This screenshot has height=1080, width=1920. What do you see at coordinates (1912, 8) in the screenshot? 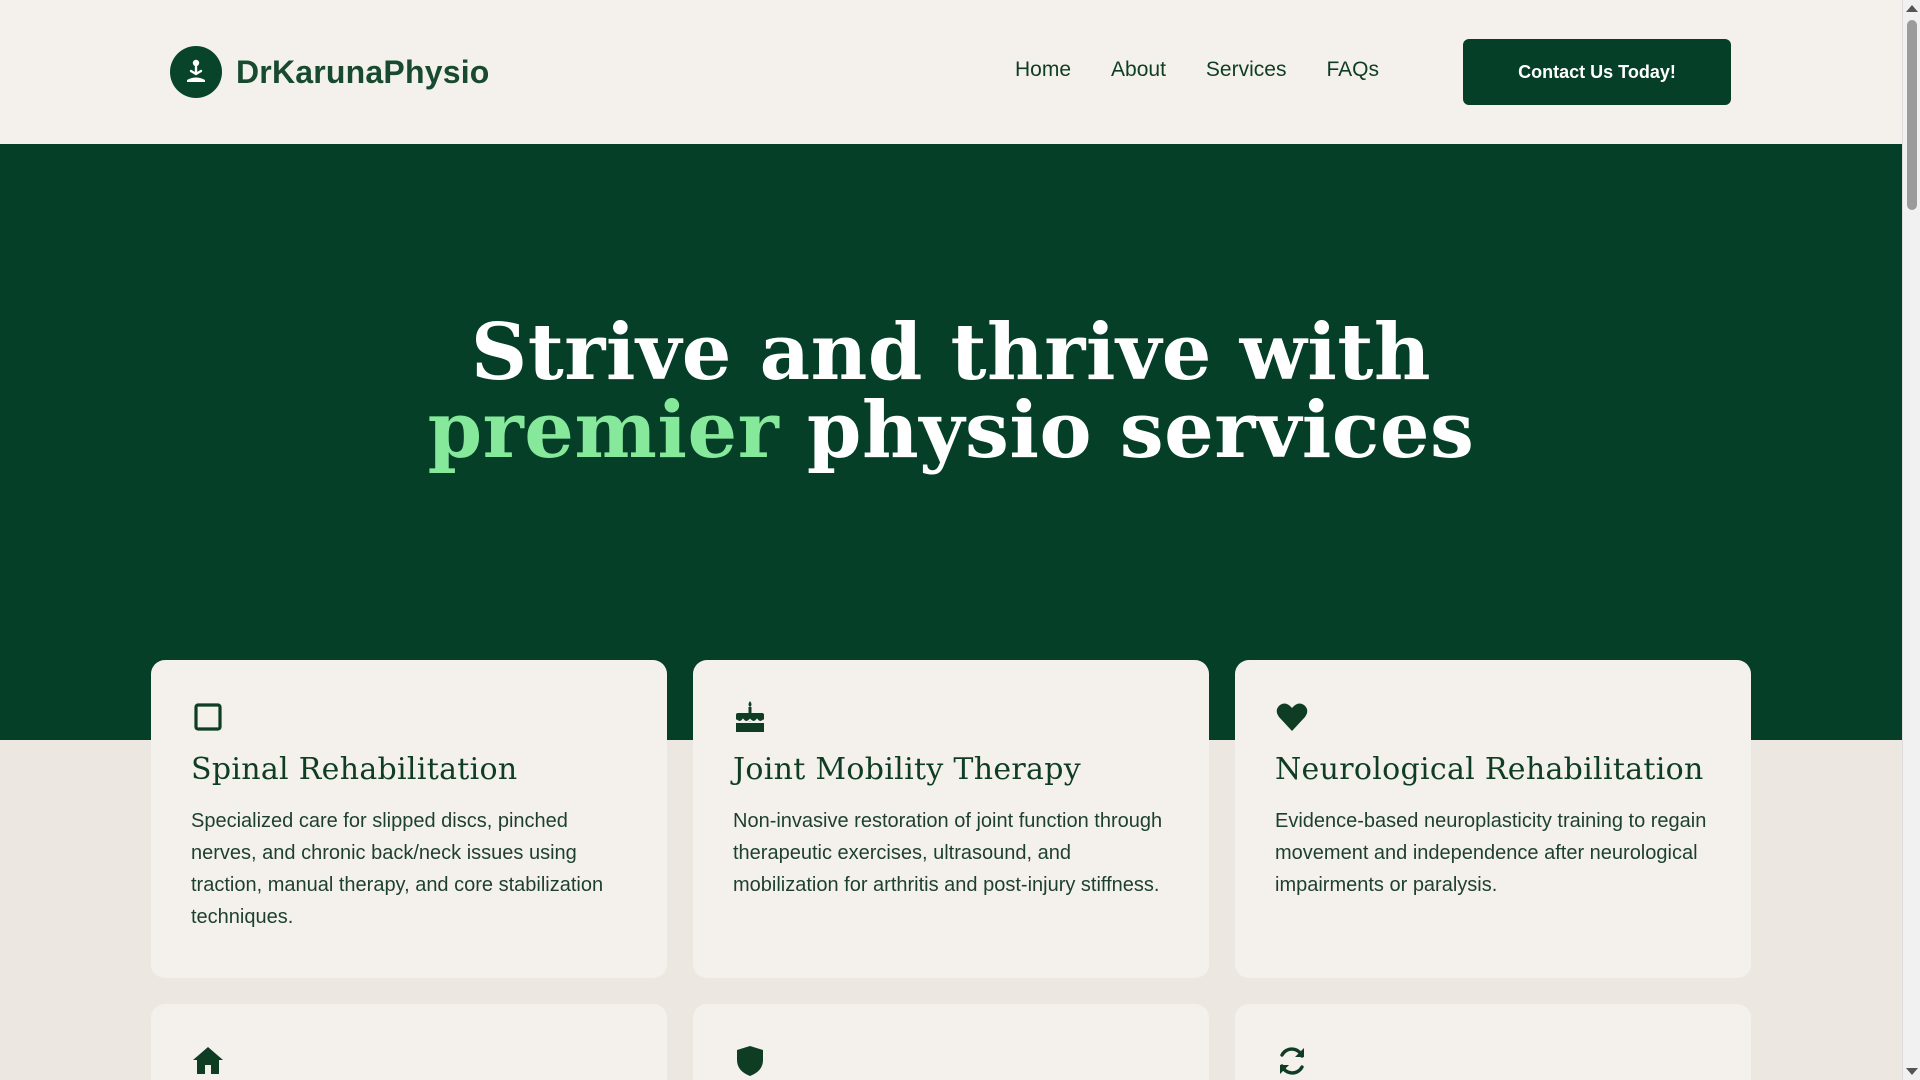
I see `scroll-up-arrow-icon` at bounding box center [1912, 8].